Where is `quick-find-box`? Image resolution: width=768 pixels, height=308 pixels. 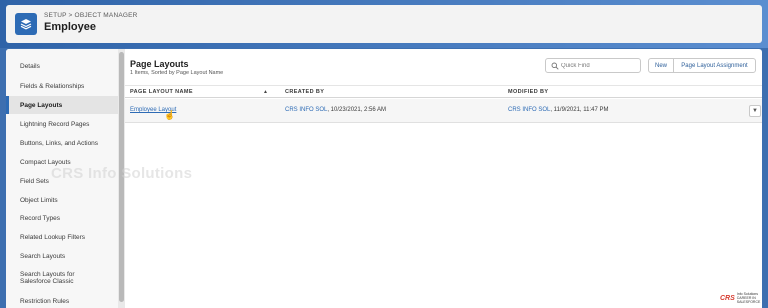 quick-find-box is located at coordinates (593, 65).